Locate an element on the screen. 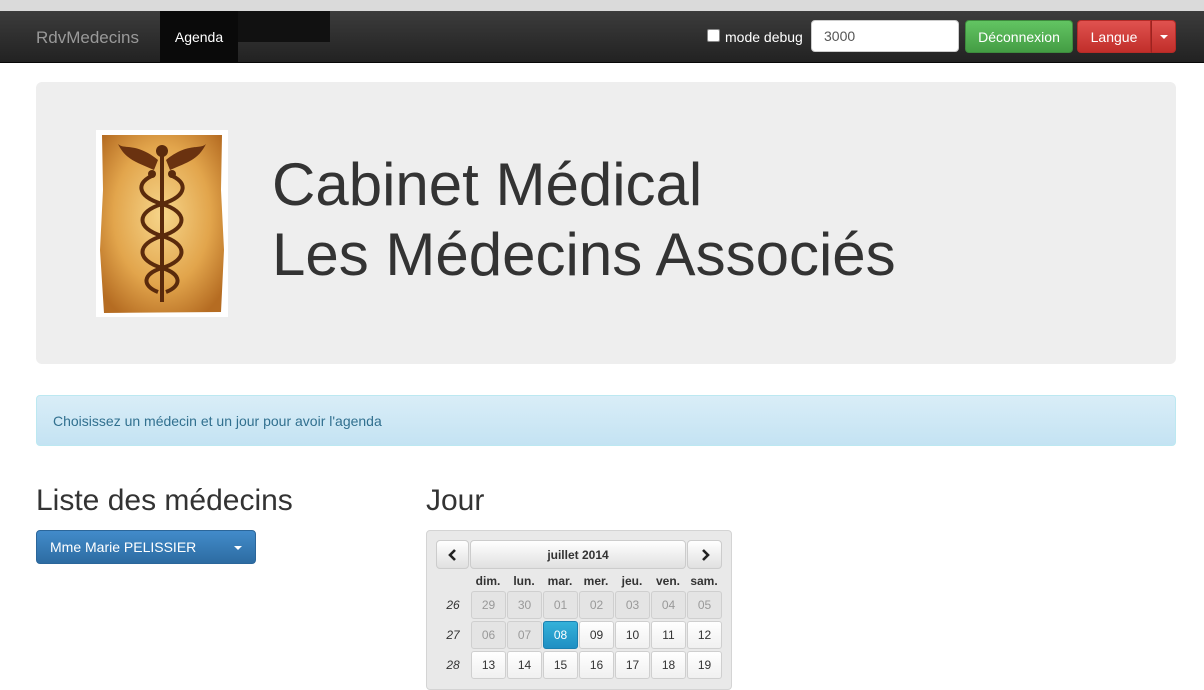 The height and width of the screenshot is (690, 1204). debug-checkbox is located at coordinates (713, 35).